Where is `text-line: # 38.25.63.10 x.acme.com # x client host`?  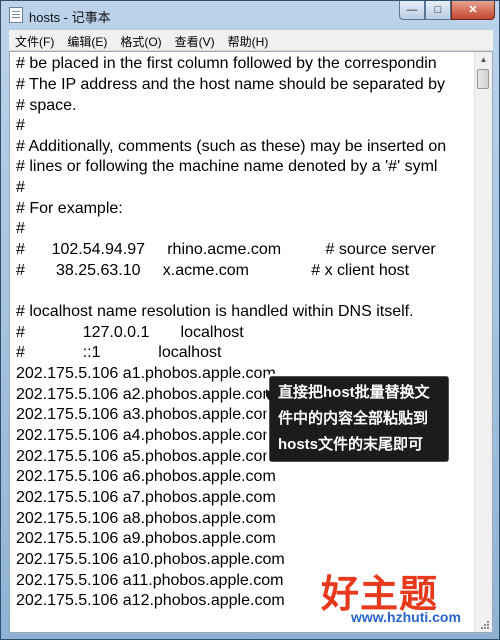
text-line: # 38.25.63.10 x.acme.com # x client host is located at coordinates (213, 270).